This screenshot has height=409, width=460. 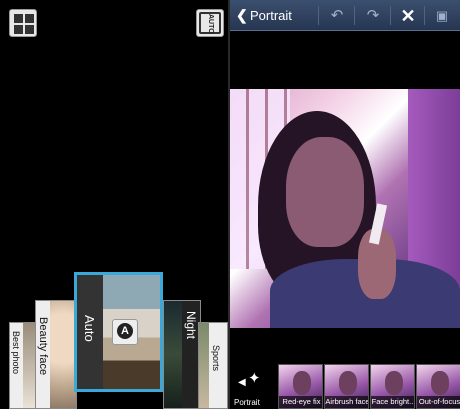 What do you see at coordinates (408, 16) in the screenshot?
I see `close-icon: ✕` at bounding box center [408, 16].